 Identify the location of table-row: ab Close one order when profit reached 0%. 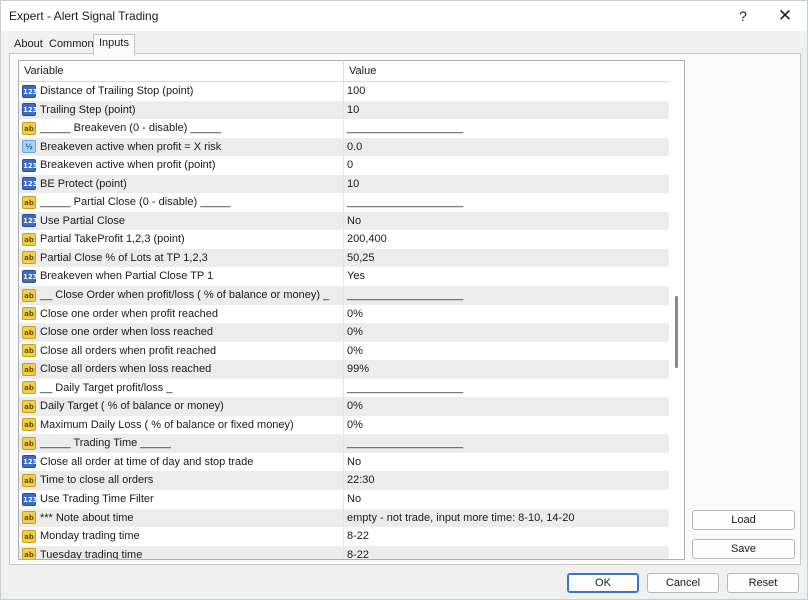
(344, 314).